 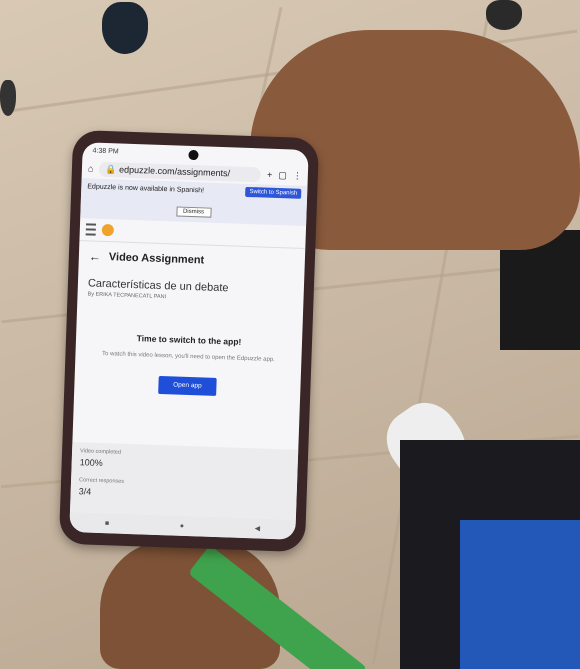 What do you see at coordinates (187, 386) in the screenshot?
I see `open-app-button: Open app` at bounding box center [187, 386].